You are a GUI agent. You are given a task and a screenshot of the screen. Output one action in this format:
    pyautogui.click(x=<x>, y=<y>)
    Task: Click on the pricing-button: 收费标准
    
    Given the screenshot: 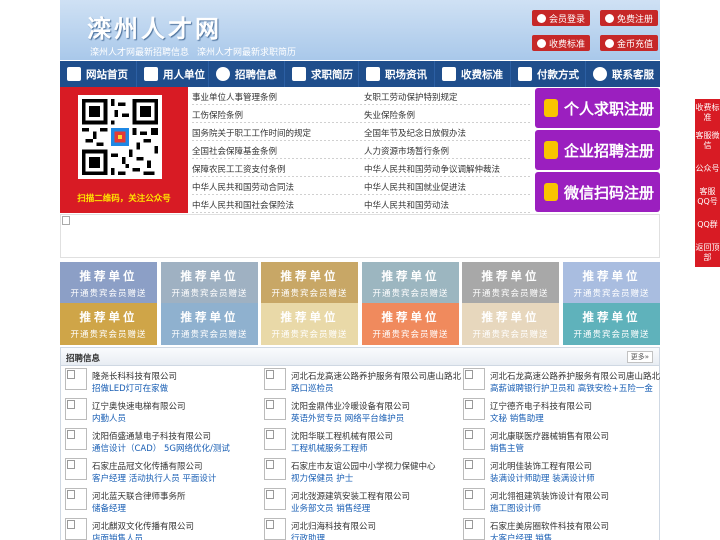 What is the action you would take?
    pyautogui.click(x=561, y=43)
    